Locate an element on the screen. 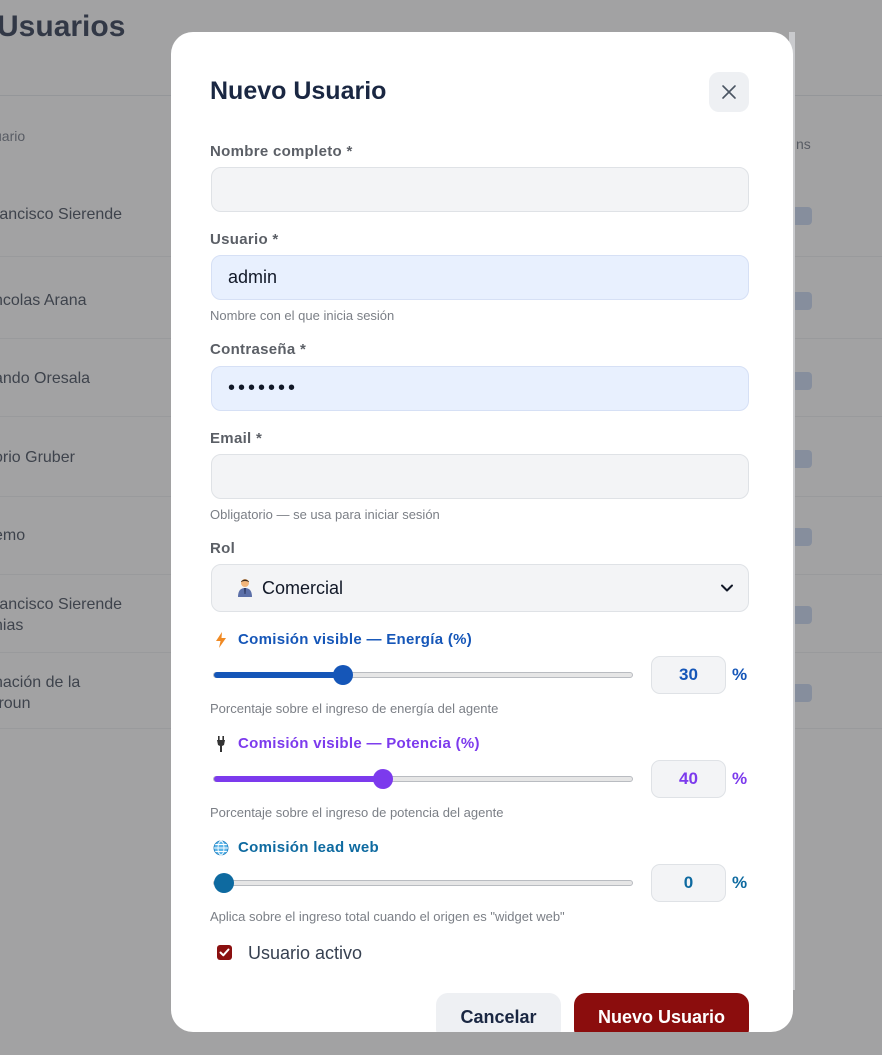  password-label: Contraseña * is located at coordinates (258, 349).